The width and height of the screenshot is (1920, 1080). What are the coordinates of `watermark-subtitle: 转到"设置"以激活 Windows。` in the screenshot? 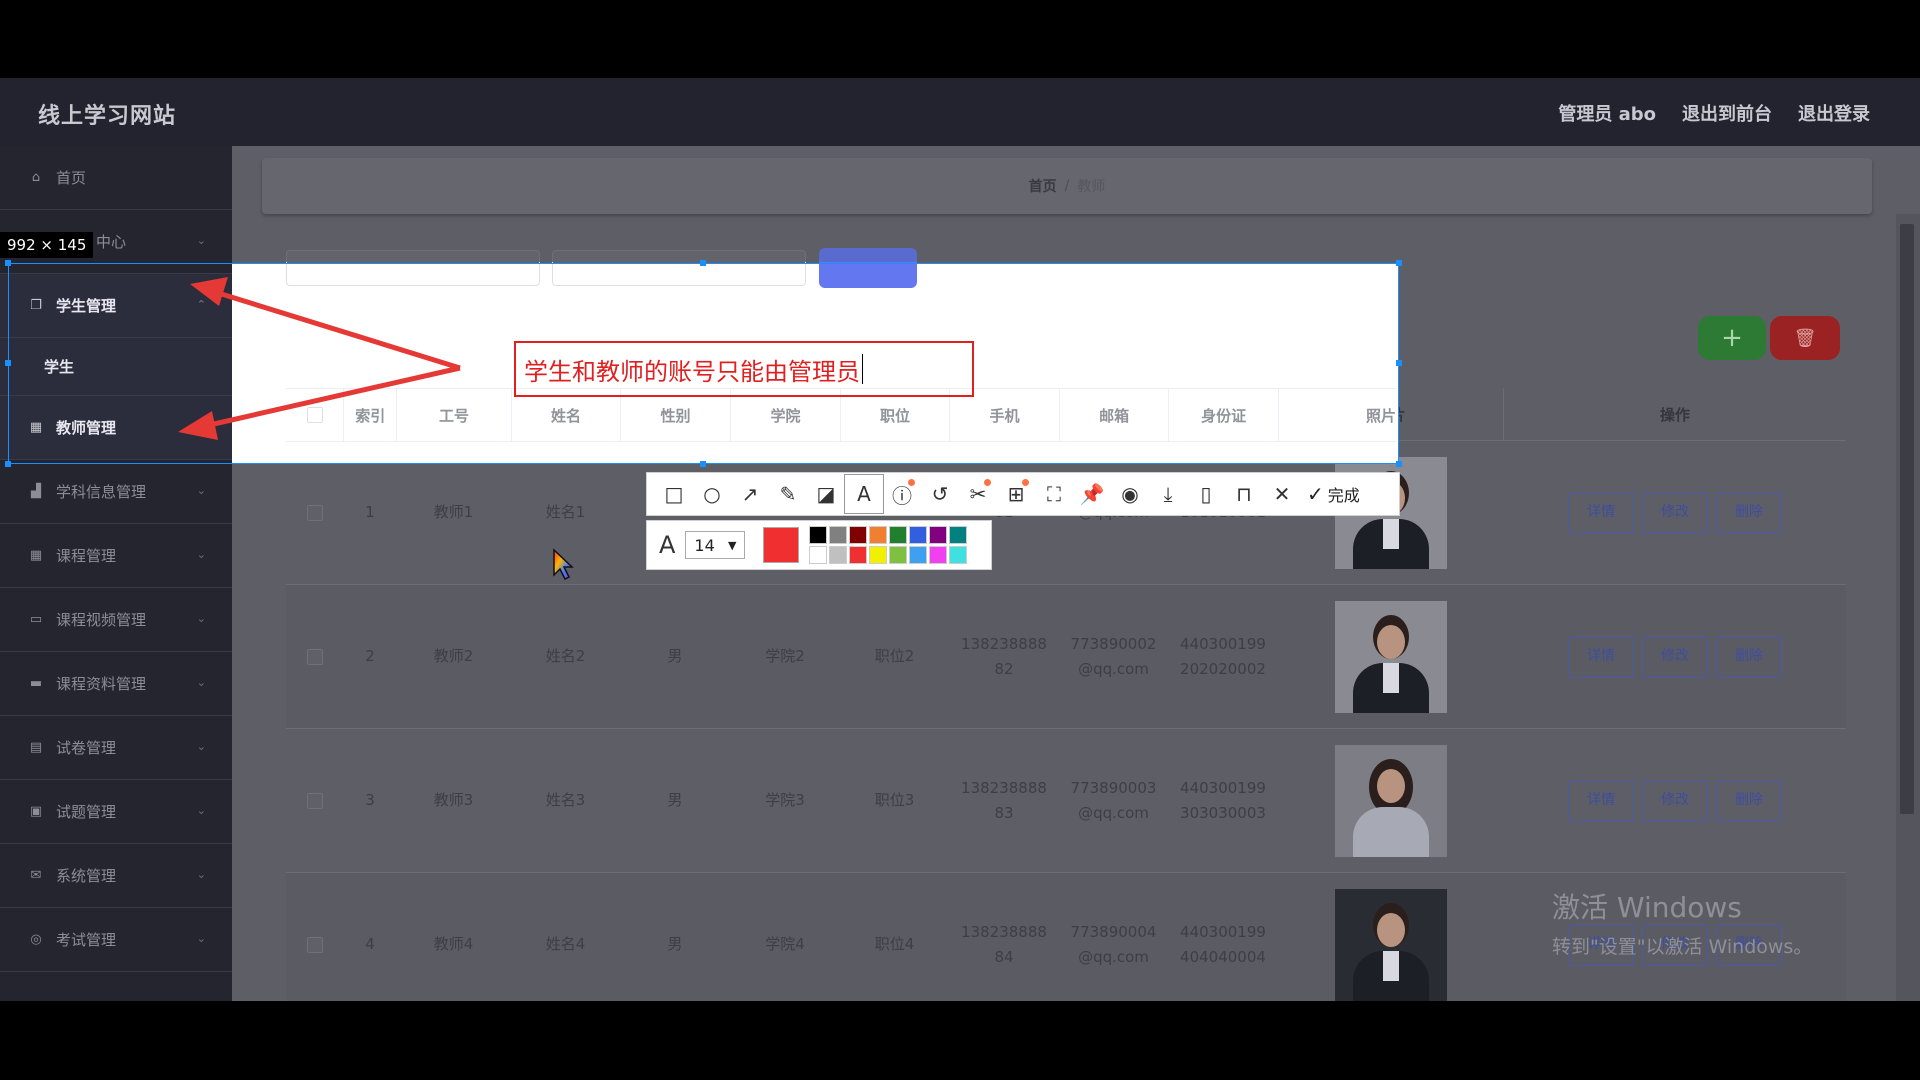 It's located at (1682, 947).